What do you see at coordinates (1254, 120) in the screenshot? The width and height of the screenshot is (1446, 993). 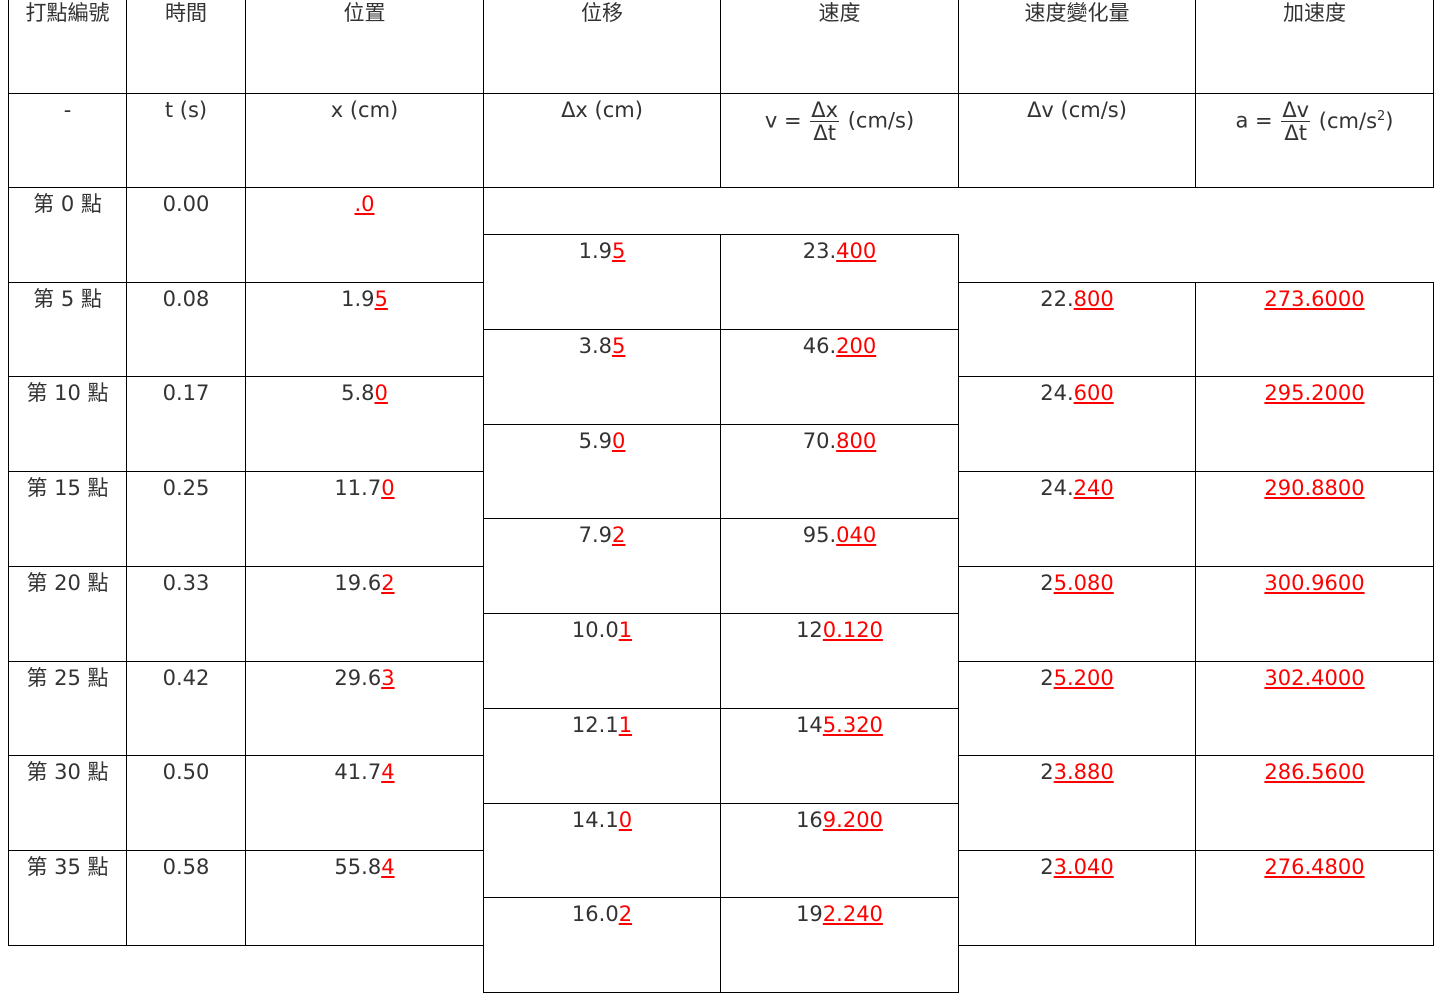 I see `formula-lhs: a =` at bounding box center [1254, 120].